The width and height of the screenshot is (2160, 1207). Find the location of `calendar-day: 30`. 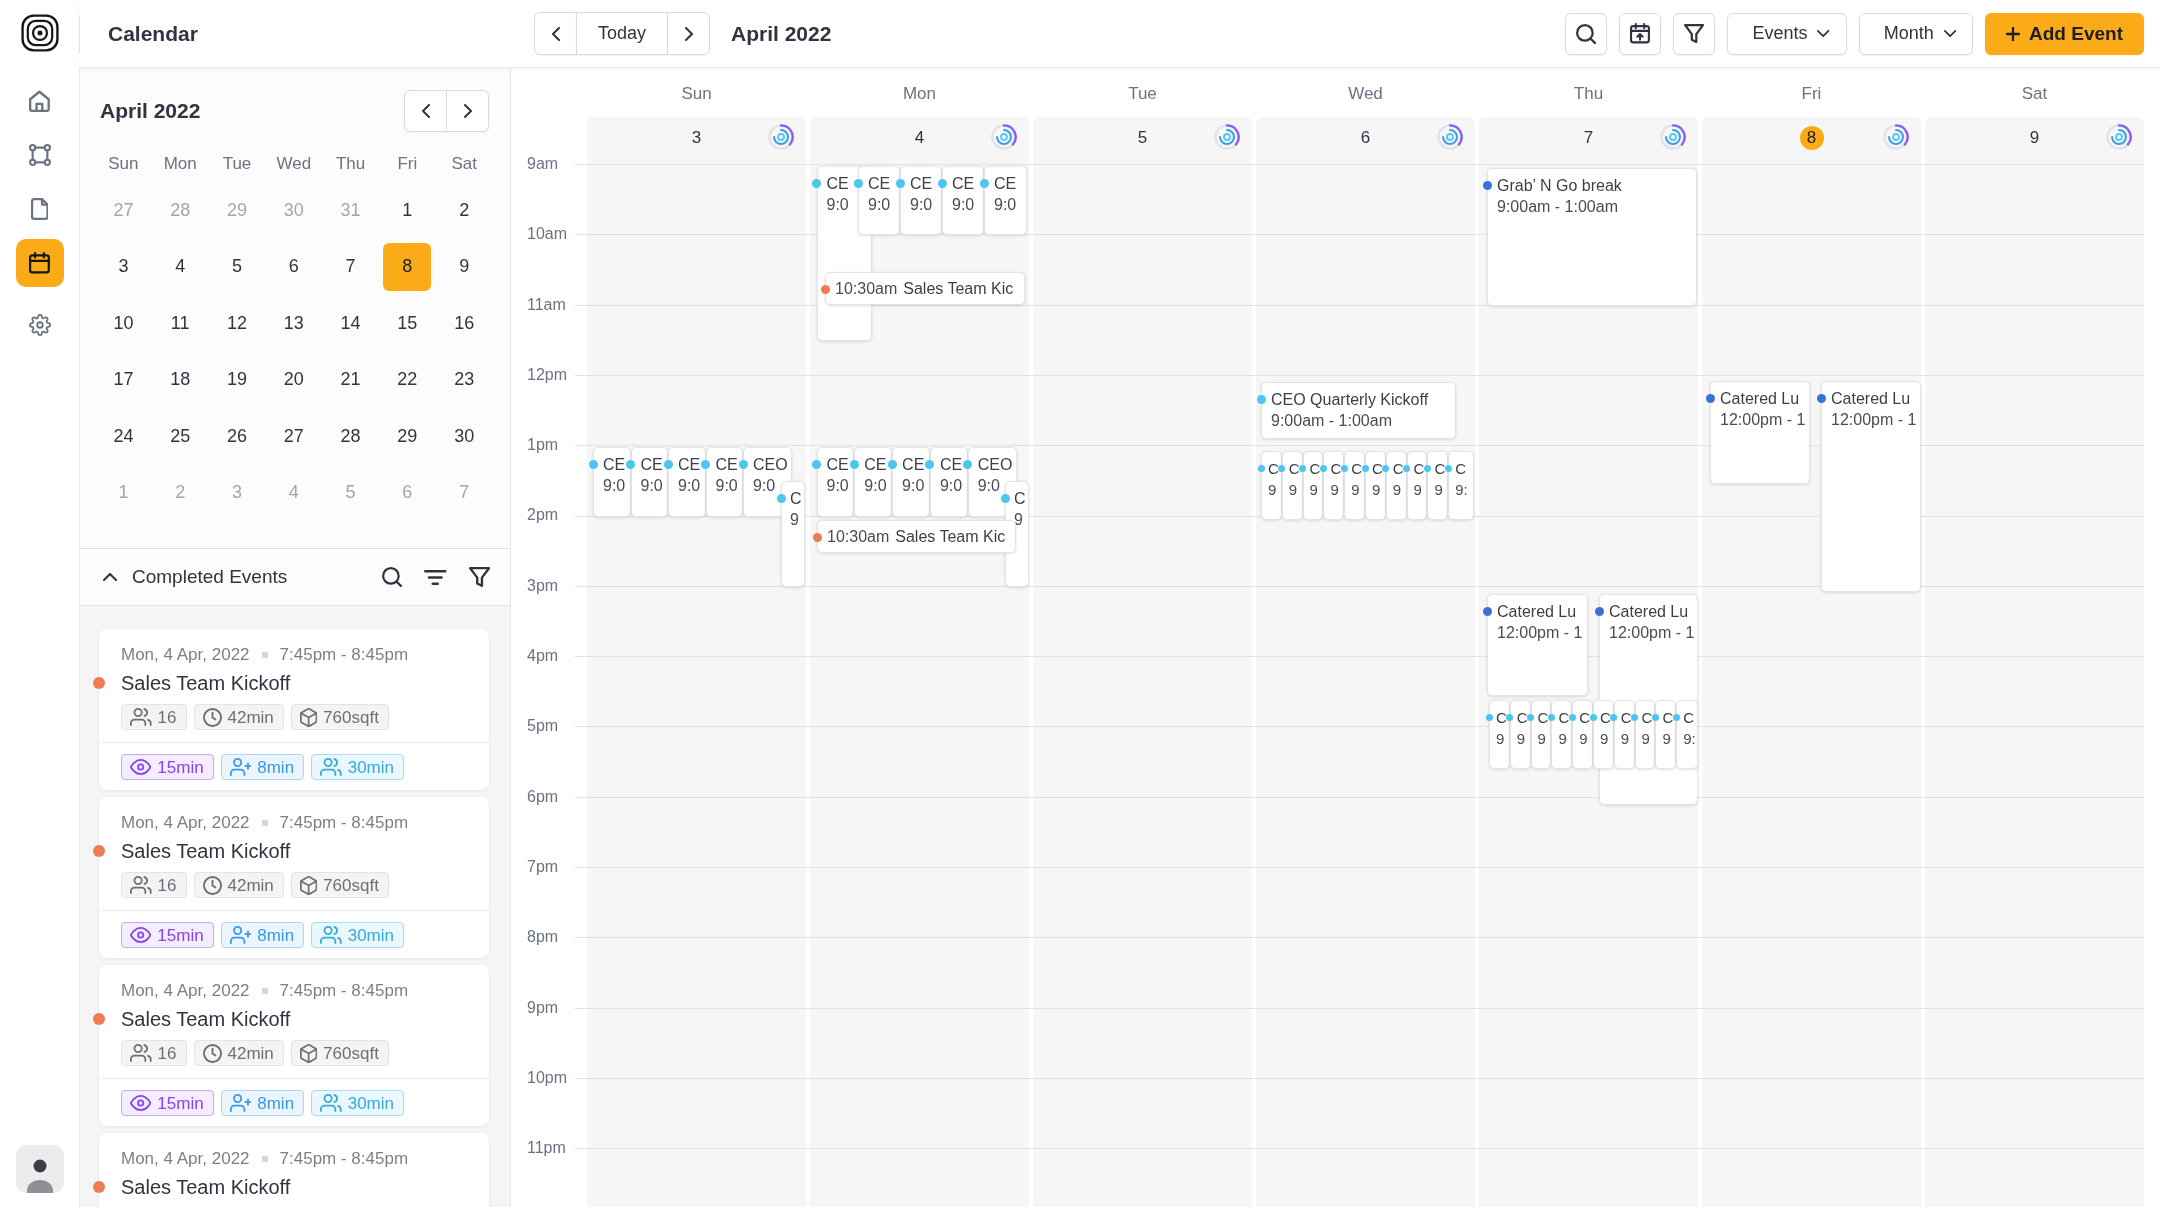

calendar-day: 30 is located at coordinates (464, 436).